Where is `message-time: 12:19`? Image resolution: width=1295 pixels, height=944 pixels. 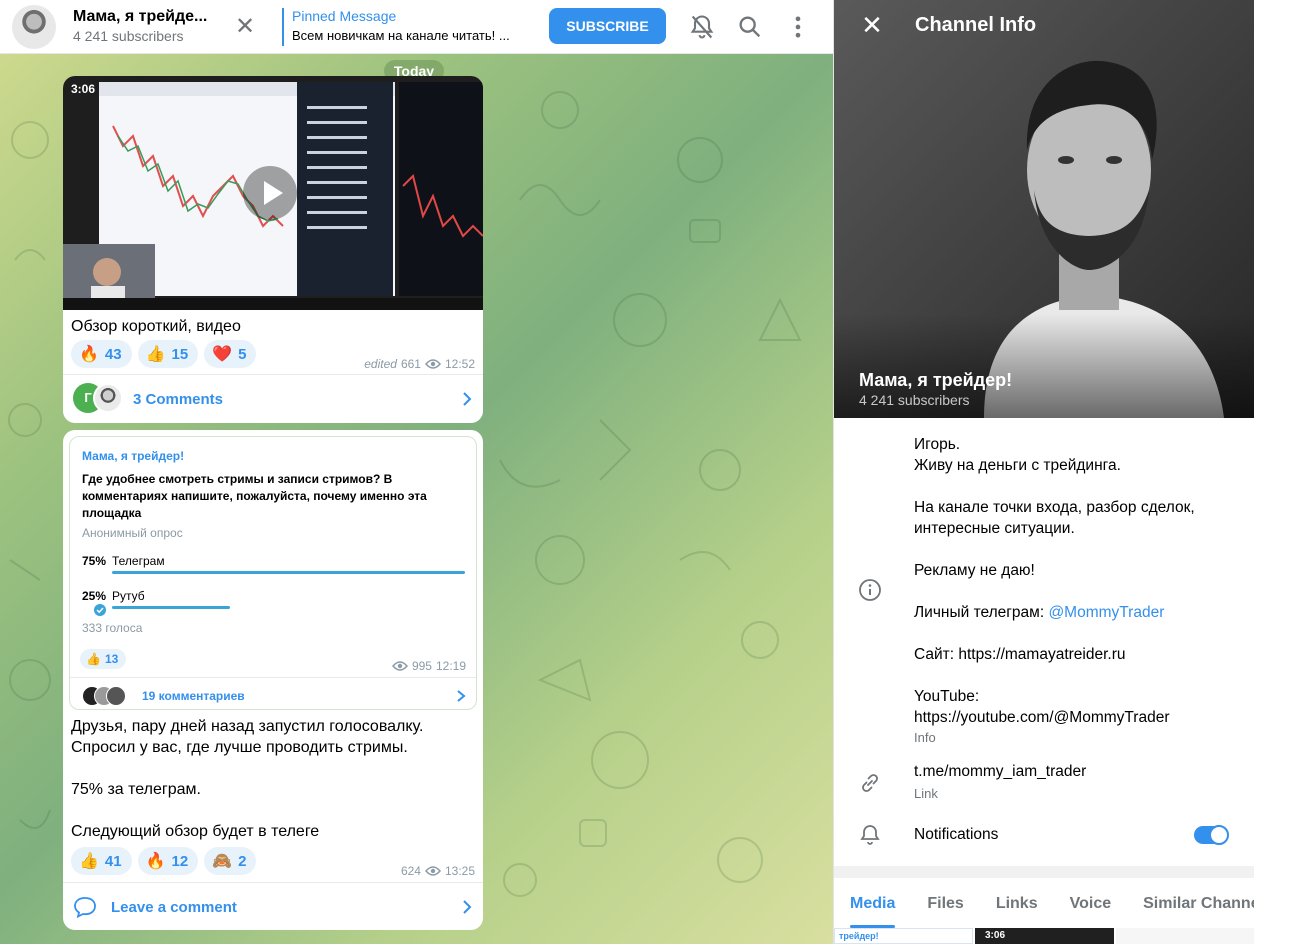 message-time: 12:19 is located at coordinates (450, 666).